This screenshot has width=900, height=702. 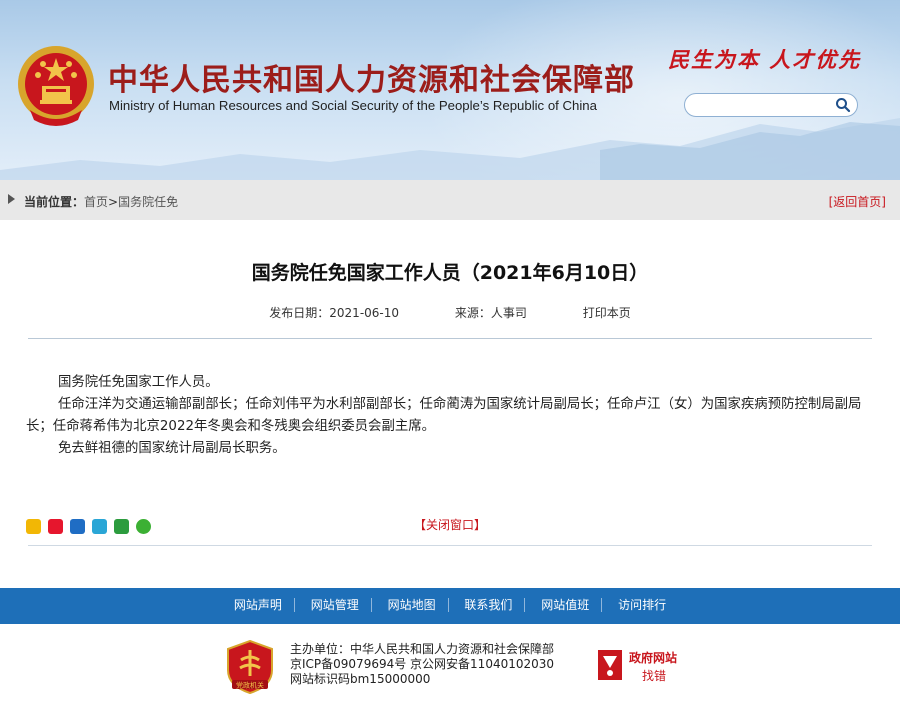 What do you see at coordinates (422, 649) in the screenshot?
I see `footer-sponsor: 主办单位：中华人民共和国人力资源和社会保障部` at bounding box center [422, 649].